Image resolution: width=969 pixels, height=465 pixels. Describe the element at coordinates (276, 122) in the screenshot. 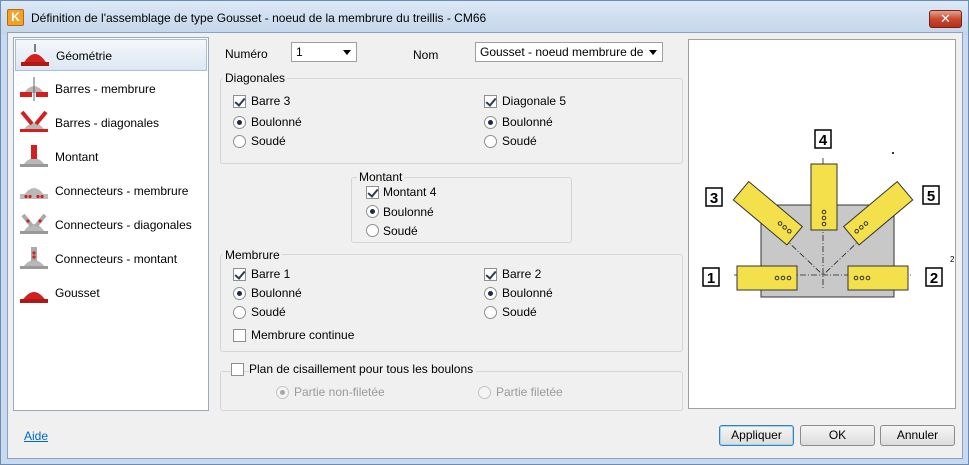

I see `barre3-bolted-label: Boulonné` at that location.